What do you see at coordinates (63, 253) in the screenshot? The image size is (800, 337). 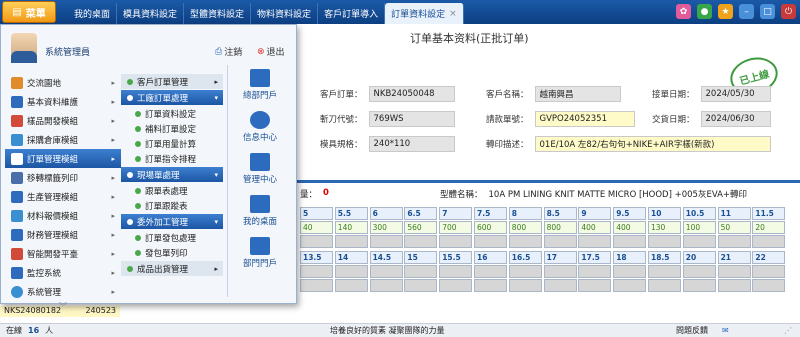 I see `module-item-smart-dev: 智能開發平臺 ▸` at bounding box center [63, 253].